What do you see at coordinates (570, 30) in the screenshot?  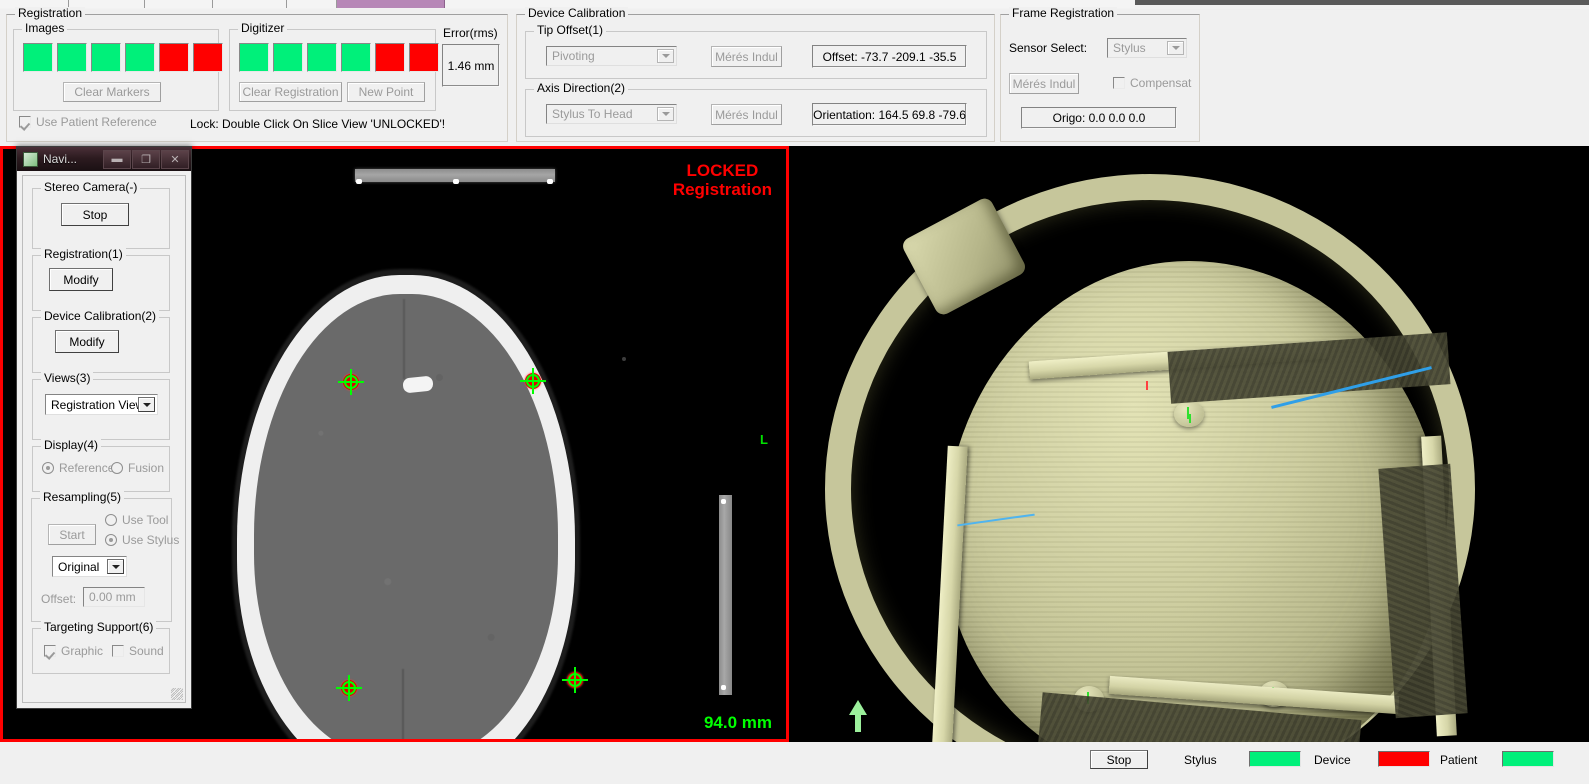 I see `tip-offset-group-title: Tip Offset(1)` at bounding box center [570, 30].